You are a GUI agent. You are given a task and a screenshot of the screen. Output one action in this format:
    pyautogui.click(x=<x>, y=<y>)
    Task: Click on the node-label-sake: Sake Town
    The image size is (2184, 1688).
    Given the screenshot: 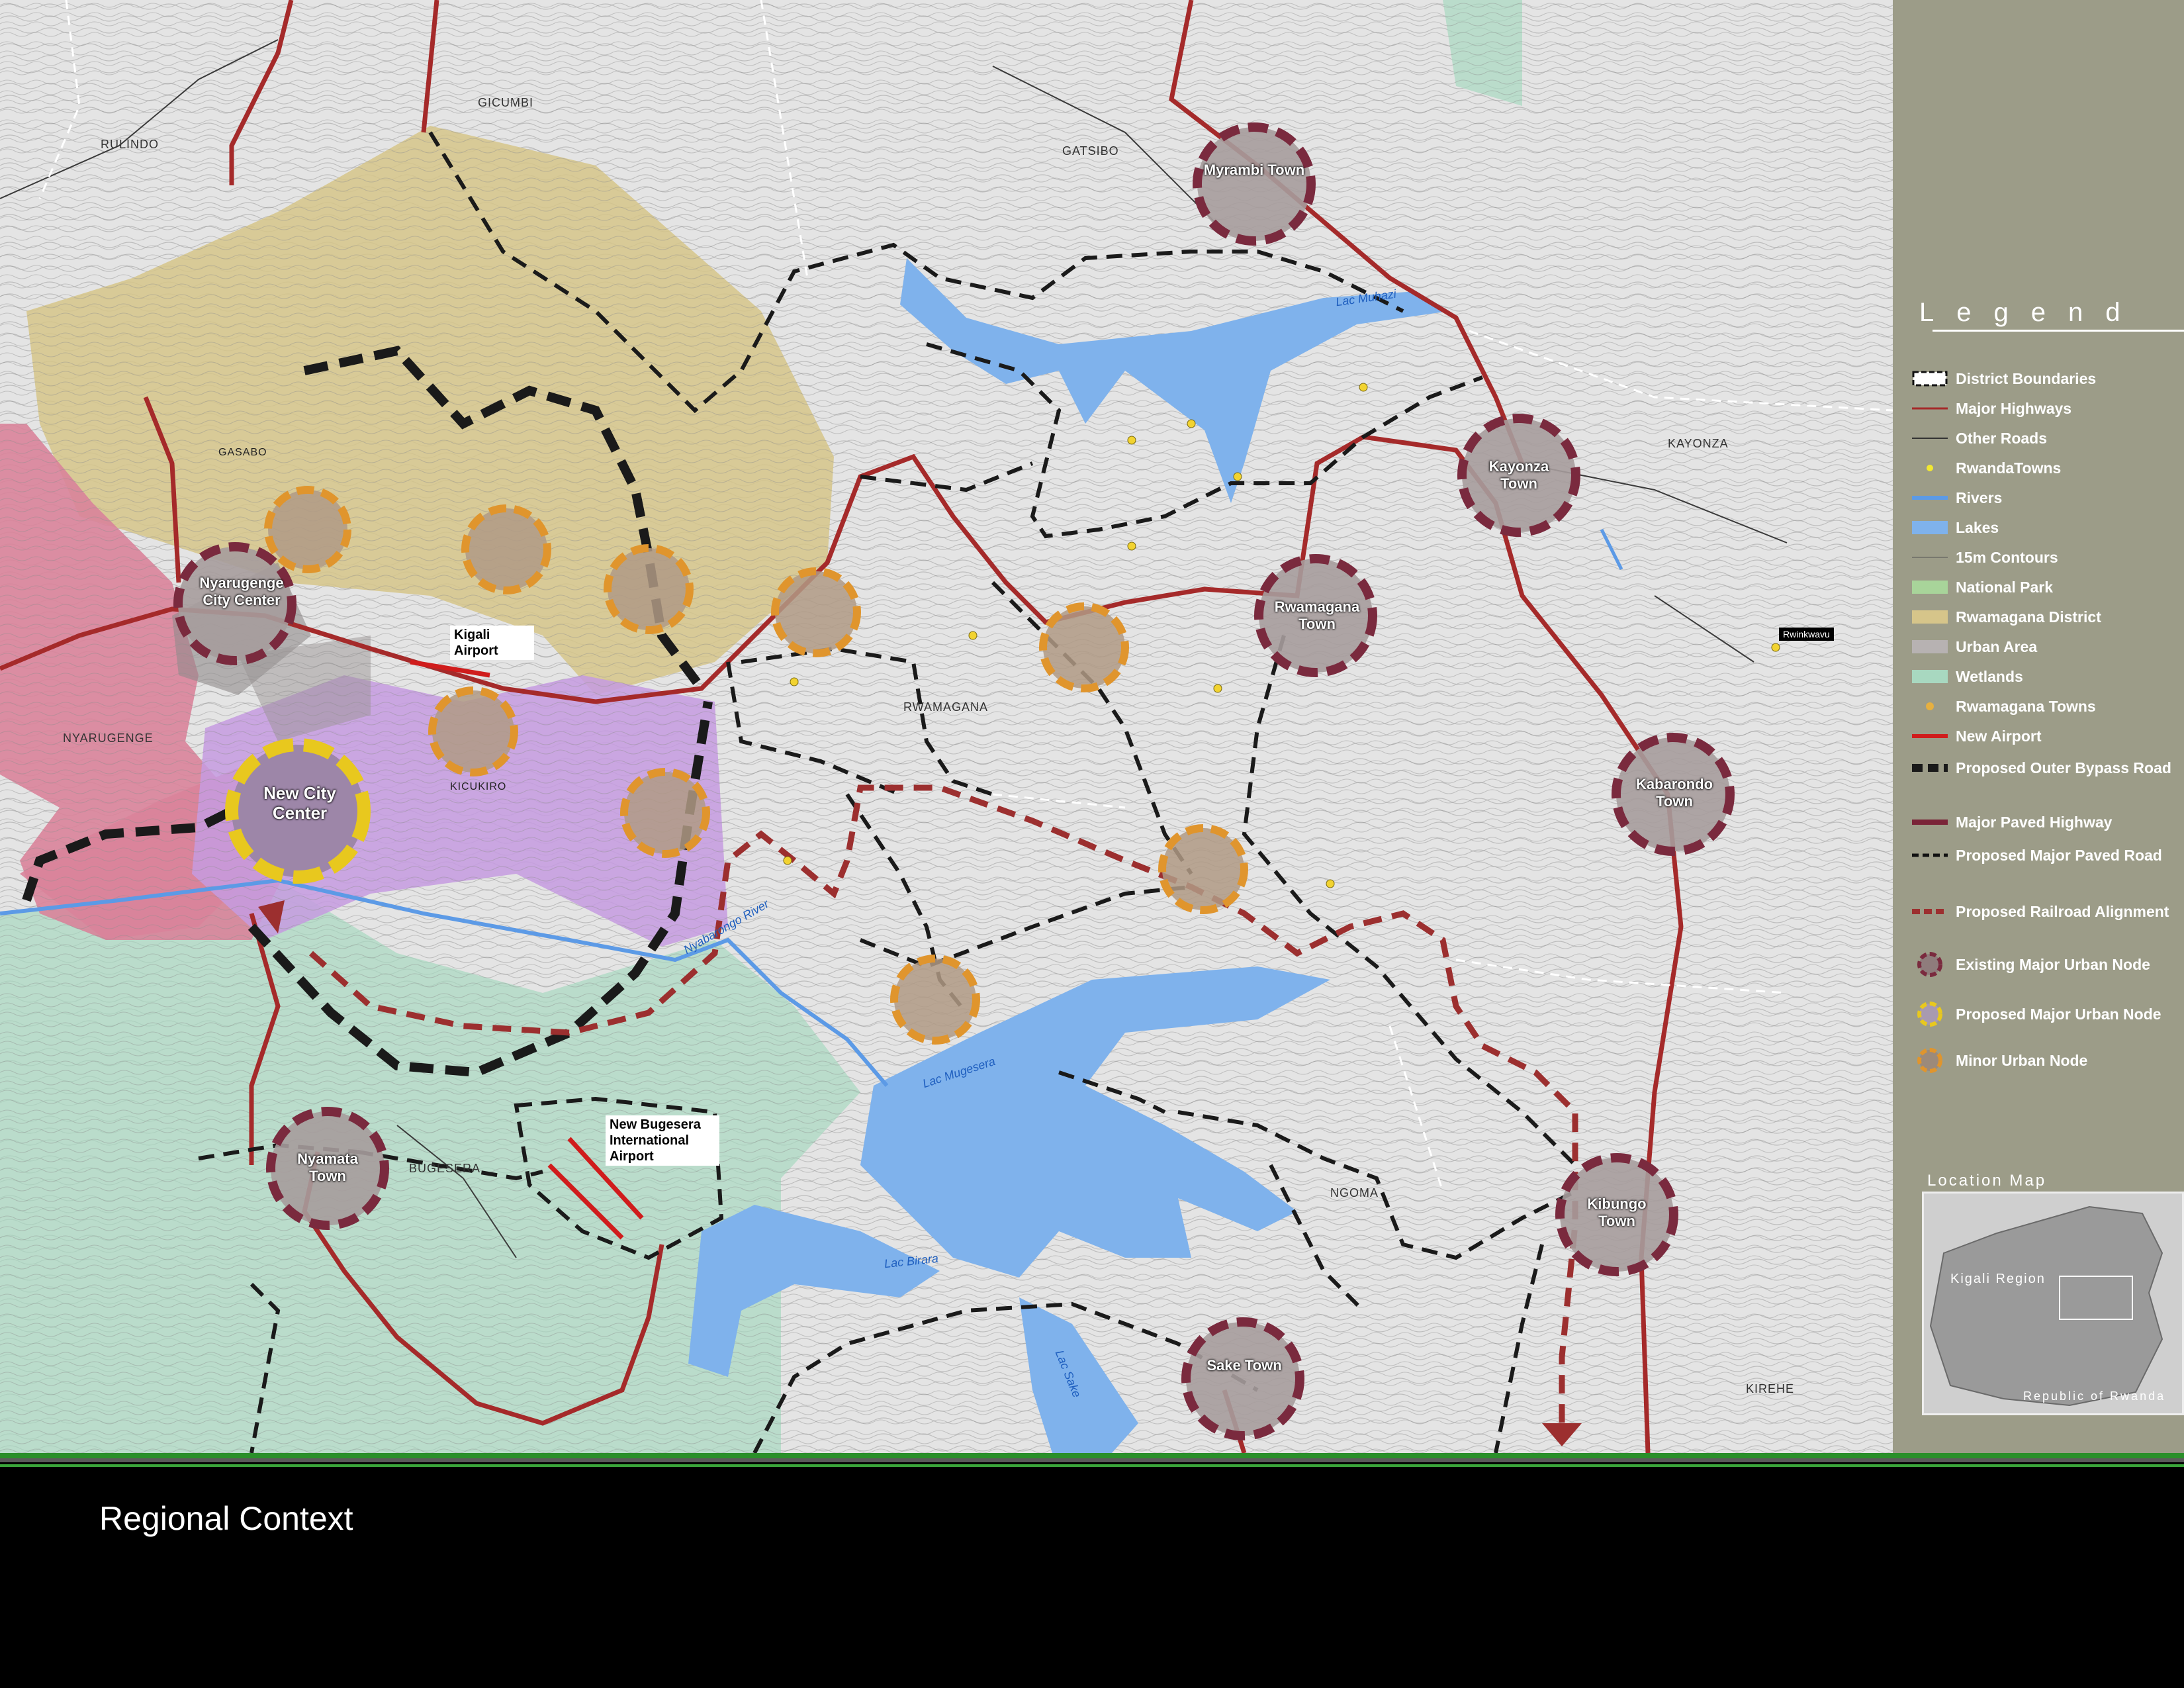 What is the action you would take?
    pyautogui.click(x=1244, y=1365)
    